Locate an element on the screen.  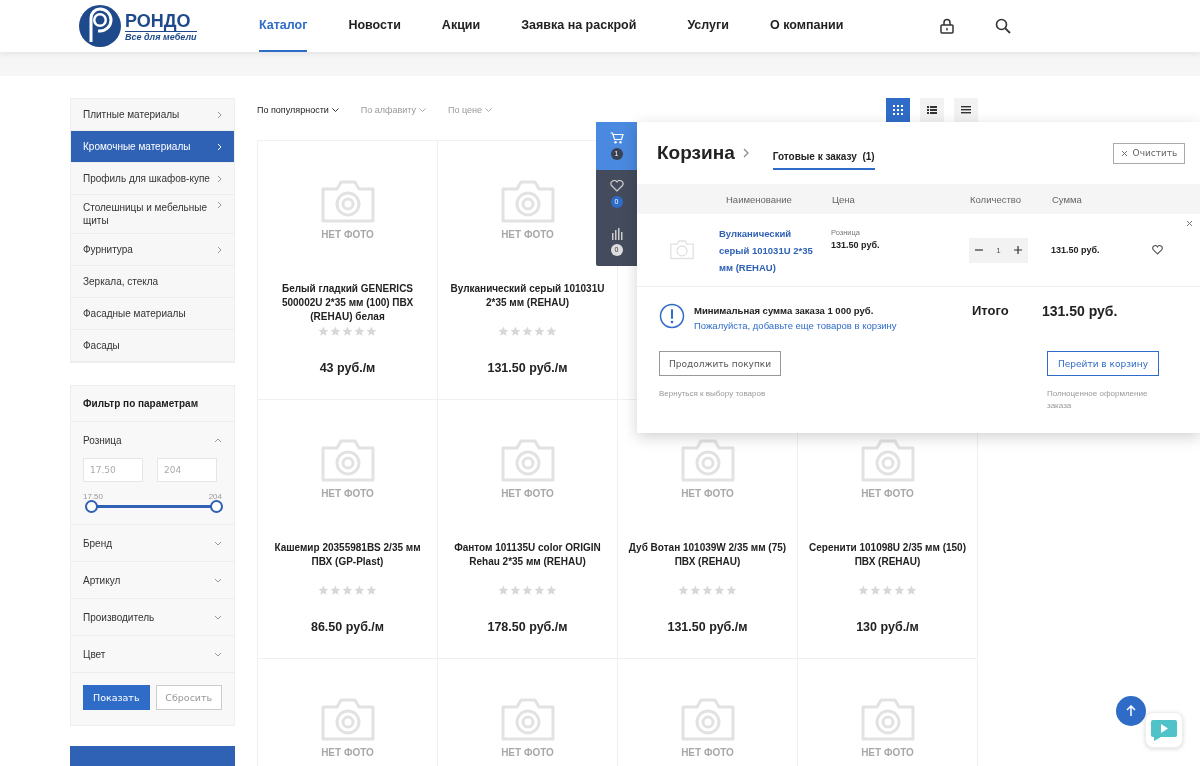
arrow-up-icon is located at coordinates (1131, 711).